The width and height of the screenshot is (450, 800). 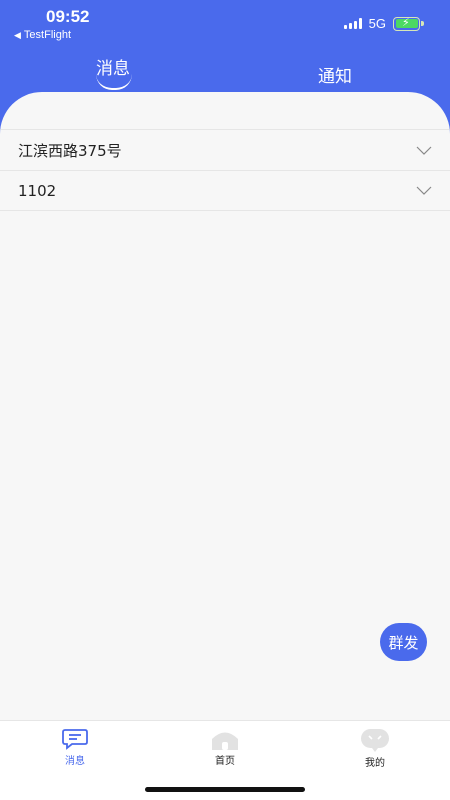 I want to click on battery-icon: ⚡, so click(x=408, y=23).